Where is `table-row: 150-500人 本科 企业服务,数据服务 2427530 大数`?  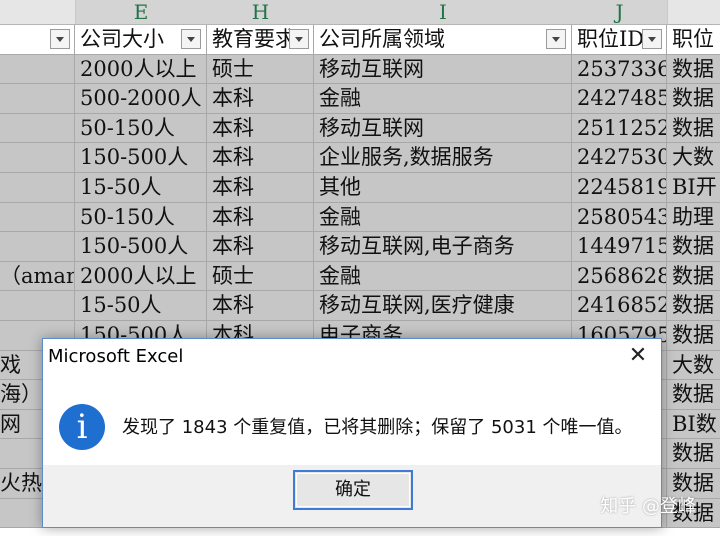 table-row: 150-500人 本科 企业服务,数据服务 2427530 大数 is located at coordinates (360, 158).